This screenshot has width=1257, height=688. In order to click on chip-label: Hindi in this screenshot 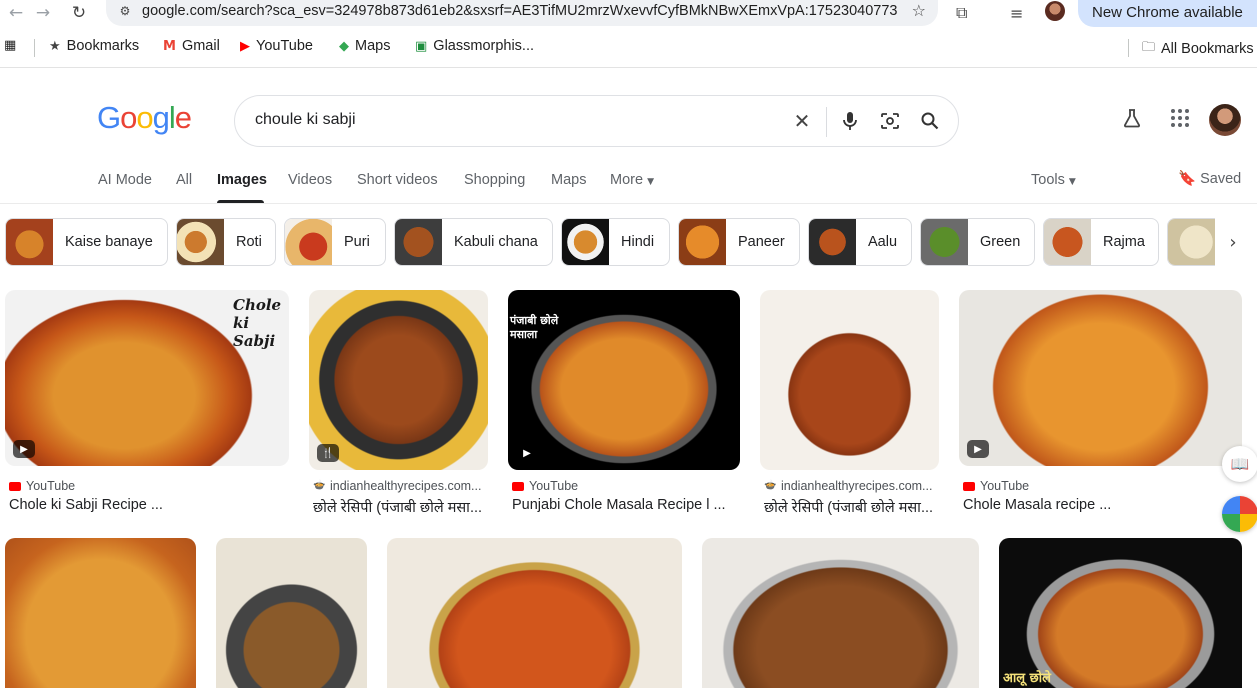, I will do `click(638, 242)`.